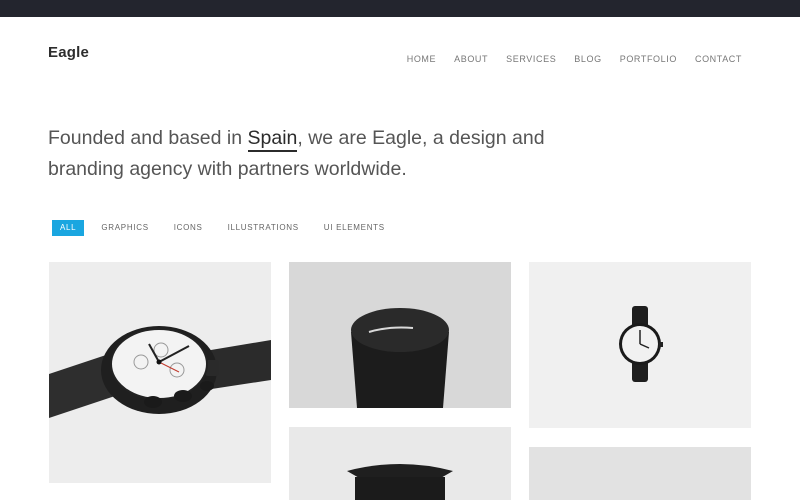  What do you see at coordinates (68, 228) in the screenshot?
I see `filter-all: ALL` at bounding box center [68, 228].